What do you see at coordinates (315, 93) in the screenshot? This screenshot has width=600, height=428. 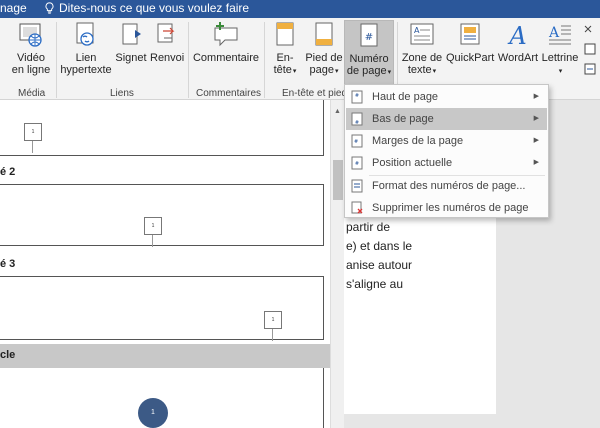 I see `group-label-entete-pied: En-tête et pied` at bounding box center [315, 93].